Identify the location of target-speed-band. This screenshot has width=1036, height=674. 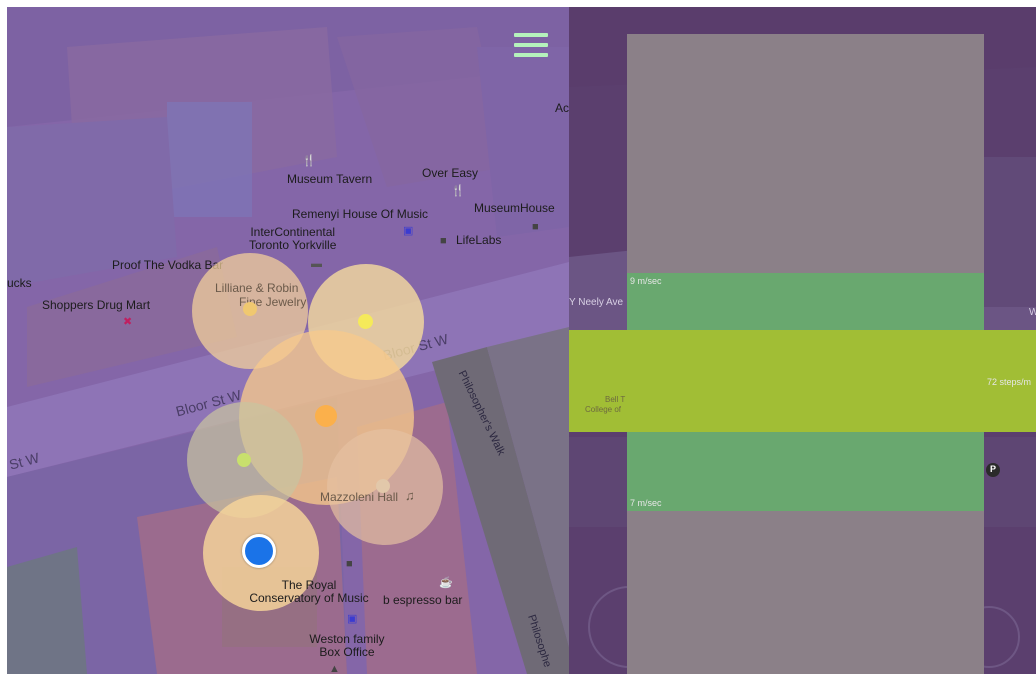
(802, 381).